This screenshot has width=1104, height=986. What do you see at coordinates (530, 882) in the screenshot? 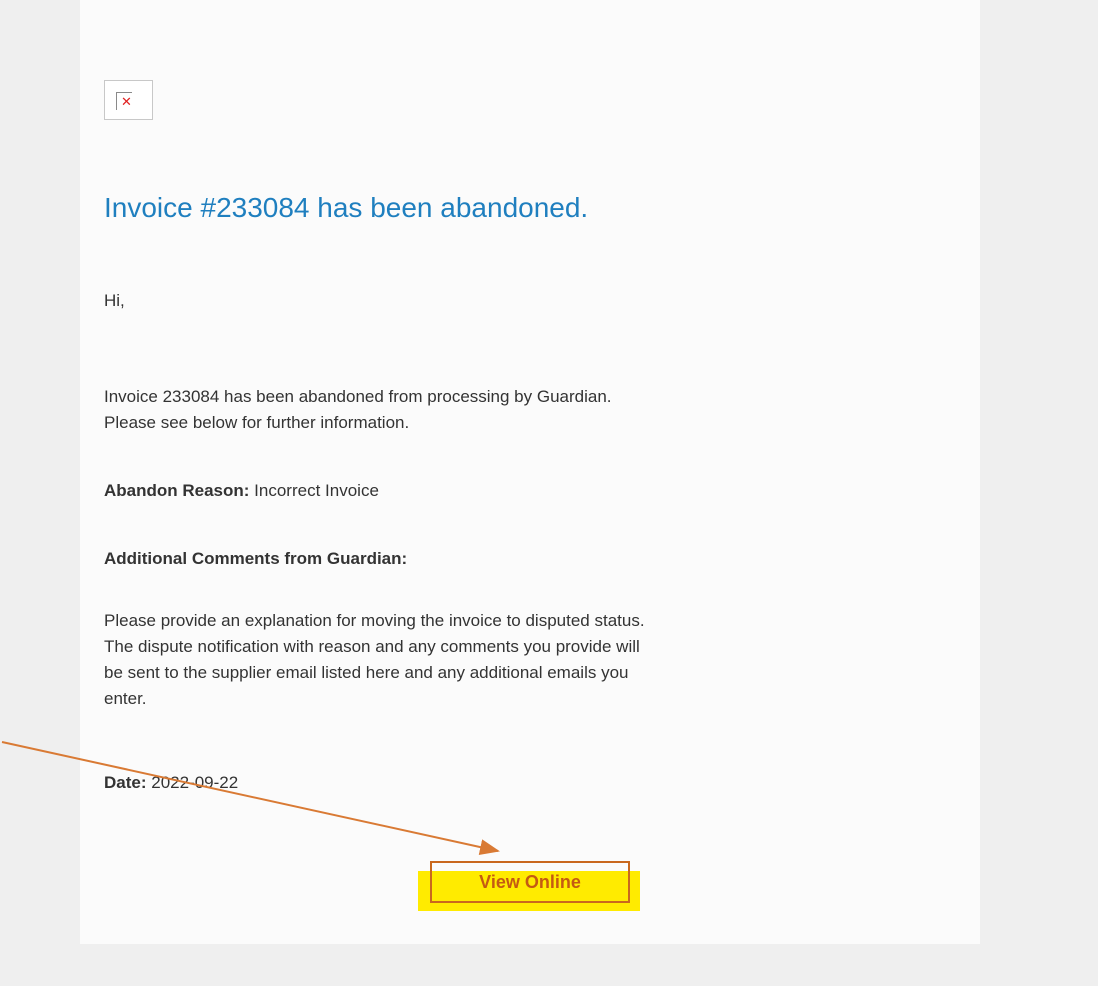
I see `view-online-button: View Online` at bounding box center [530, 882].